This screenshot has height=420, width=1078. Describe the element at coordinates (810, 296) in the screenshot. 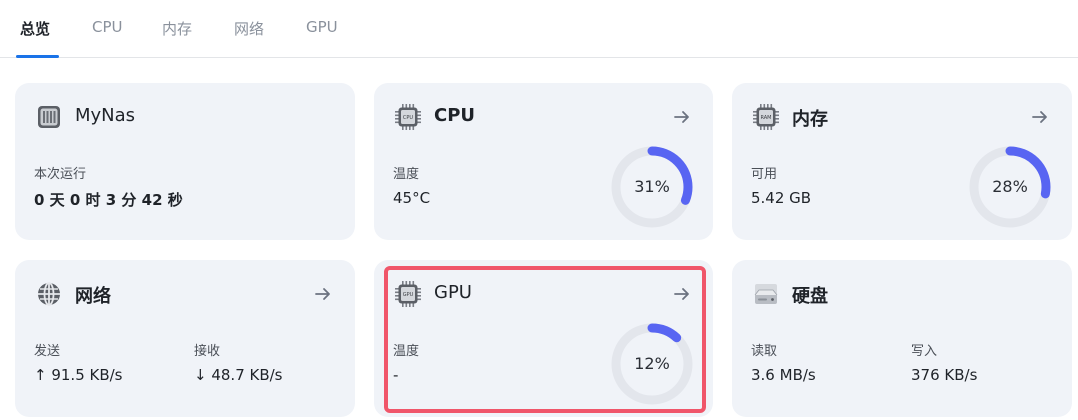

I see `disk-title: 硬盘` at that location.